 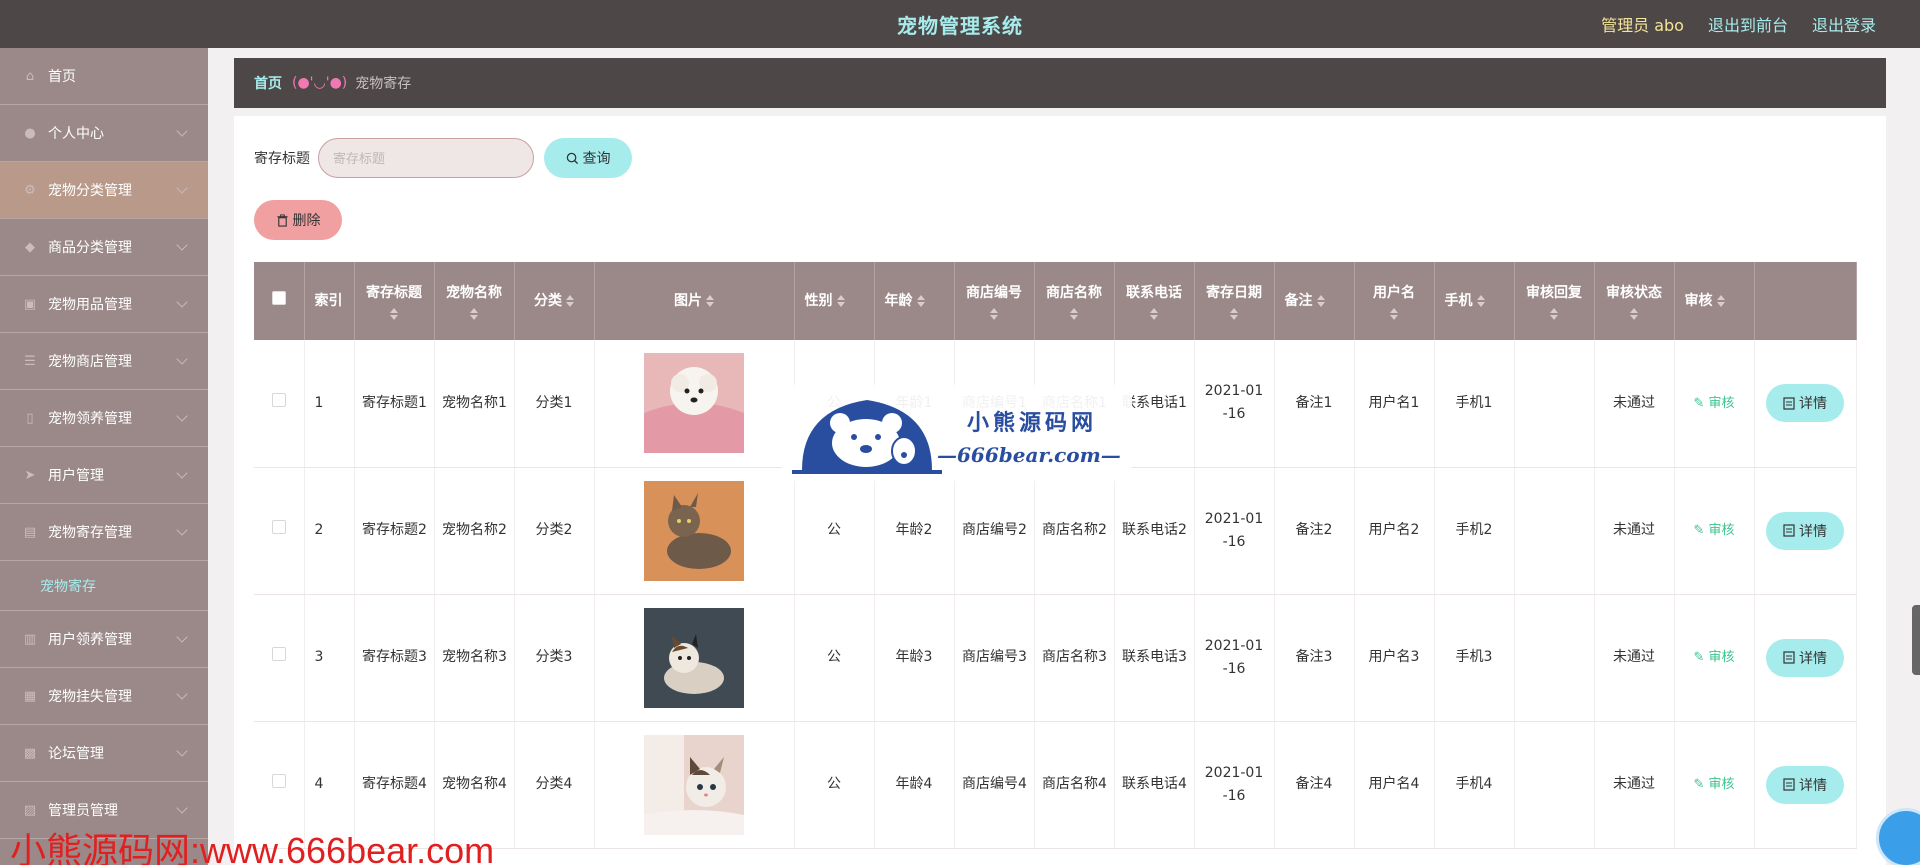 What do you see at coordinates (554, 658) in the screenshot?
I see `cell-category: 分类3` at bounding box center [554, 658].